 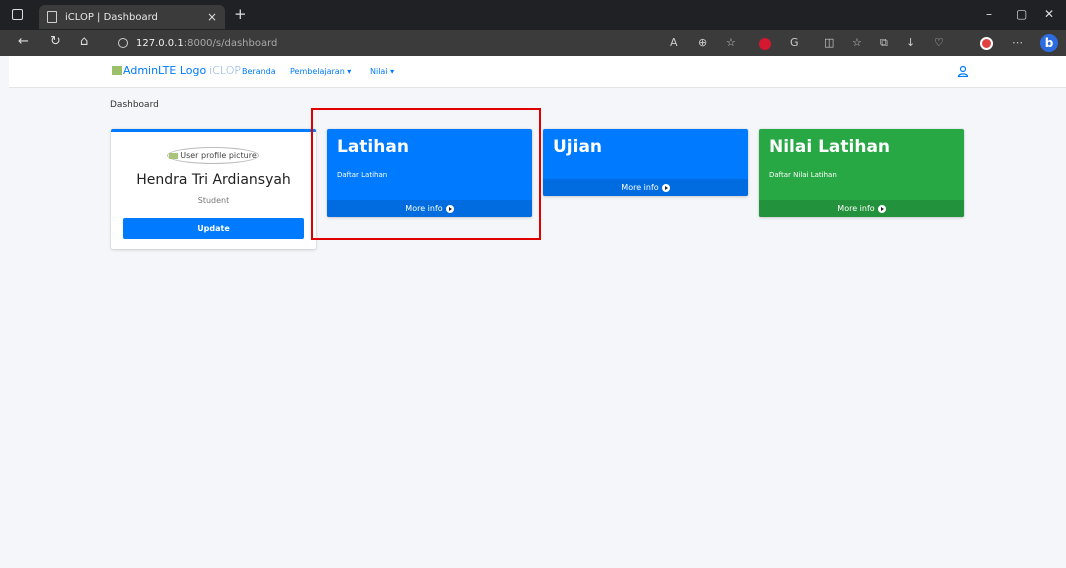 What do you see at coordinates (259, 71) in the screenshot?
I see `nav-link-beranda: Beranda` at bounding box center [259, 71].